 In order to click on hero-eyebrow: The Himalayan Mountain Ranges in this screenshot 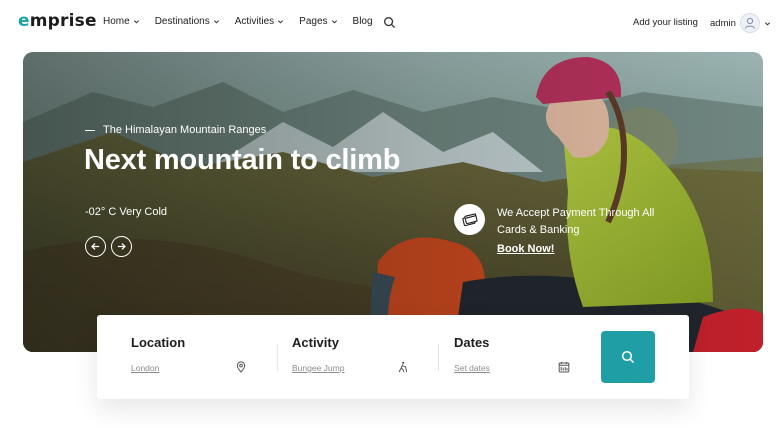, I will do `click(175, 130)`.